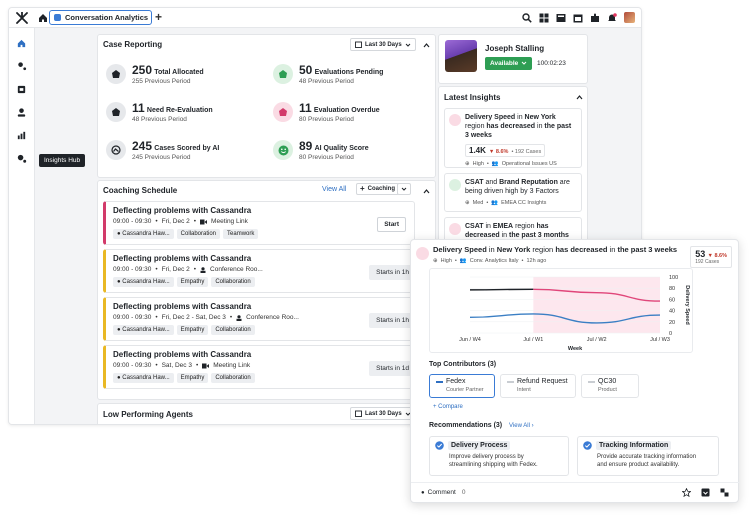  Describe the element at coordinates (22, 18) in the screenshot. I see `sprinklr-logo-icon` at that location.